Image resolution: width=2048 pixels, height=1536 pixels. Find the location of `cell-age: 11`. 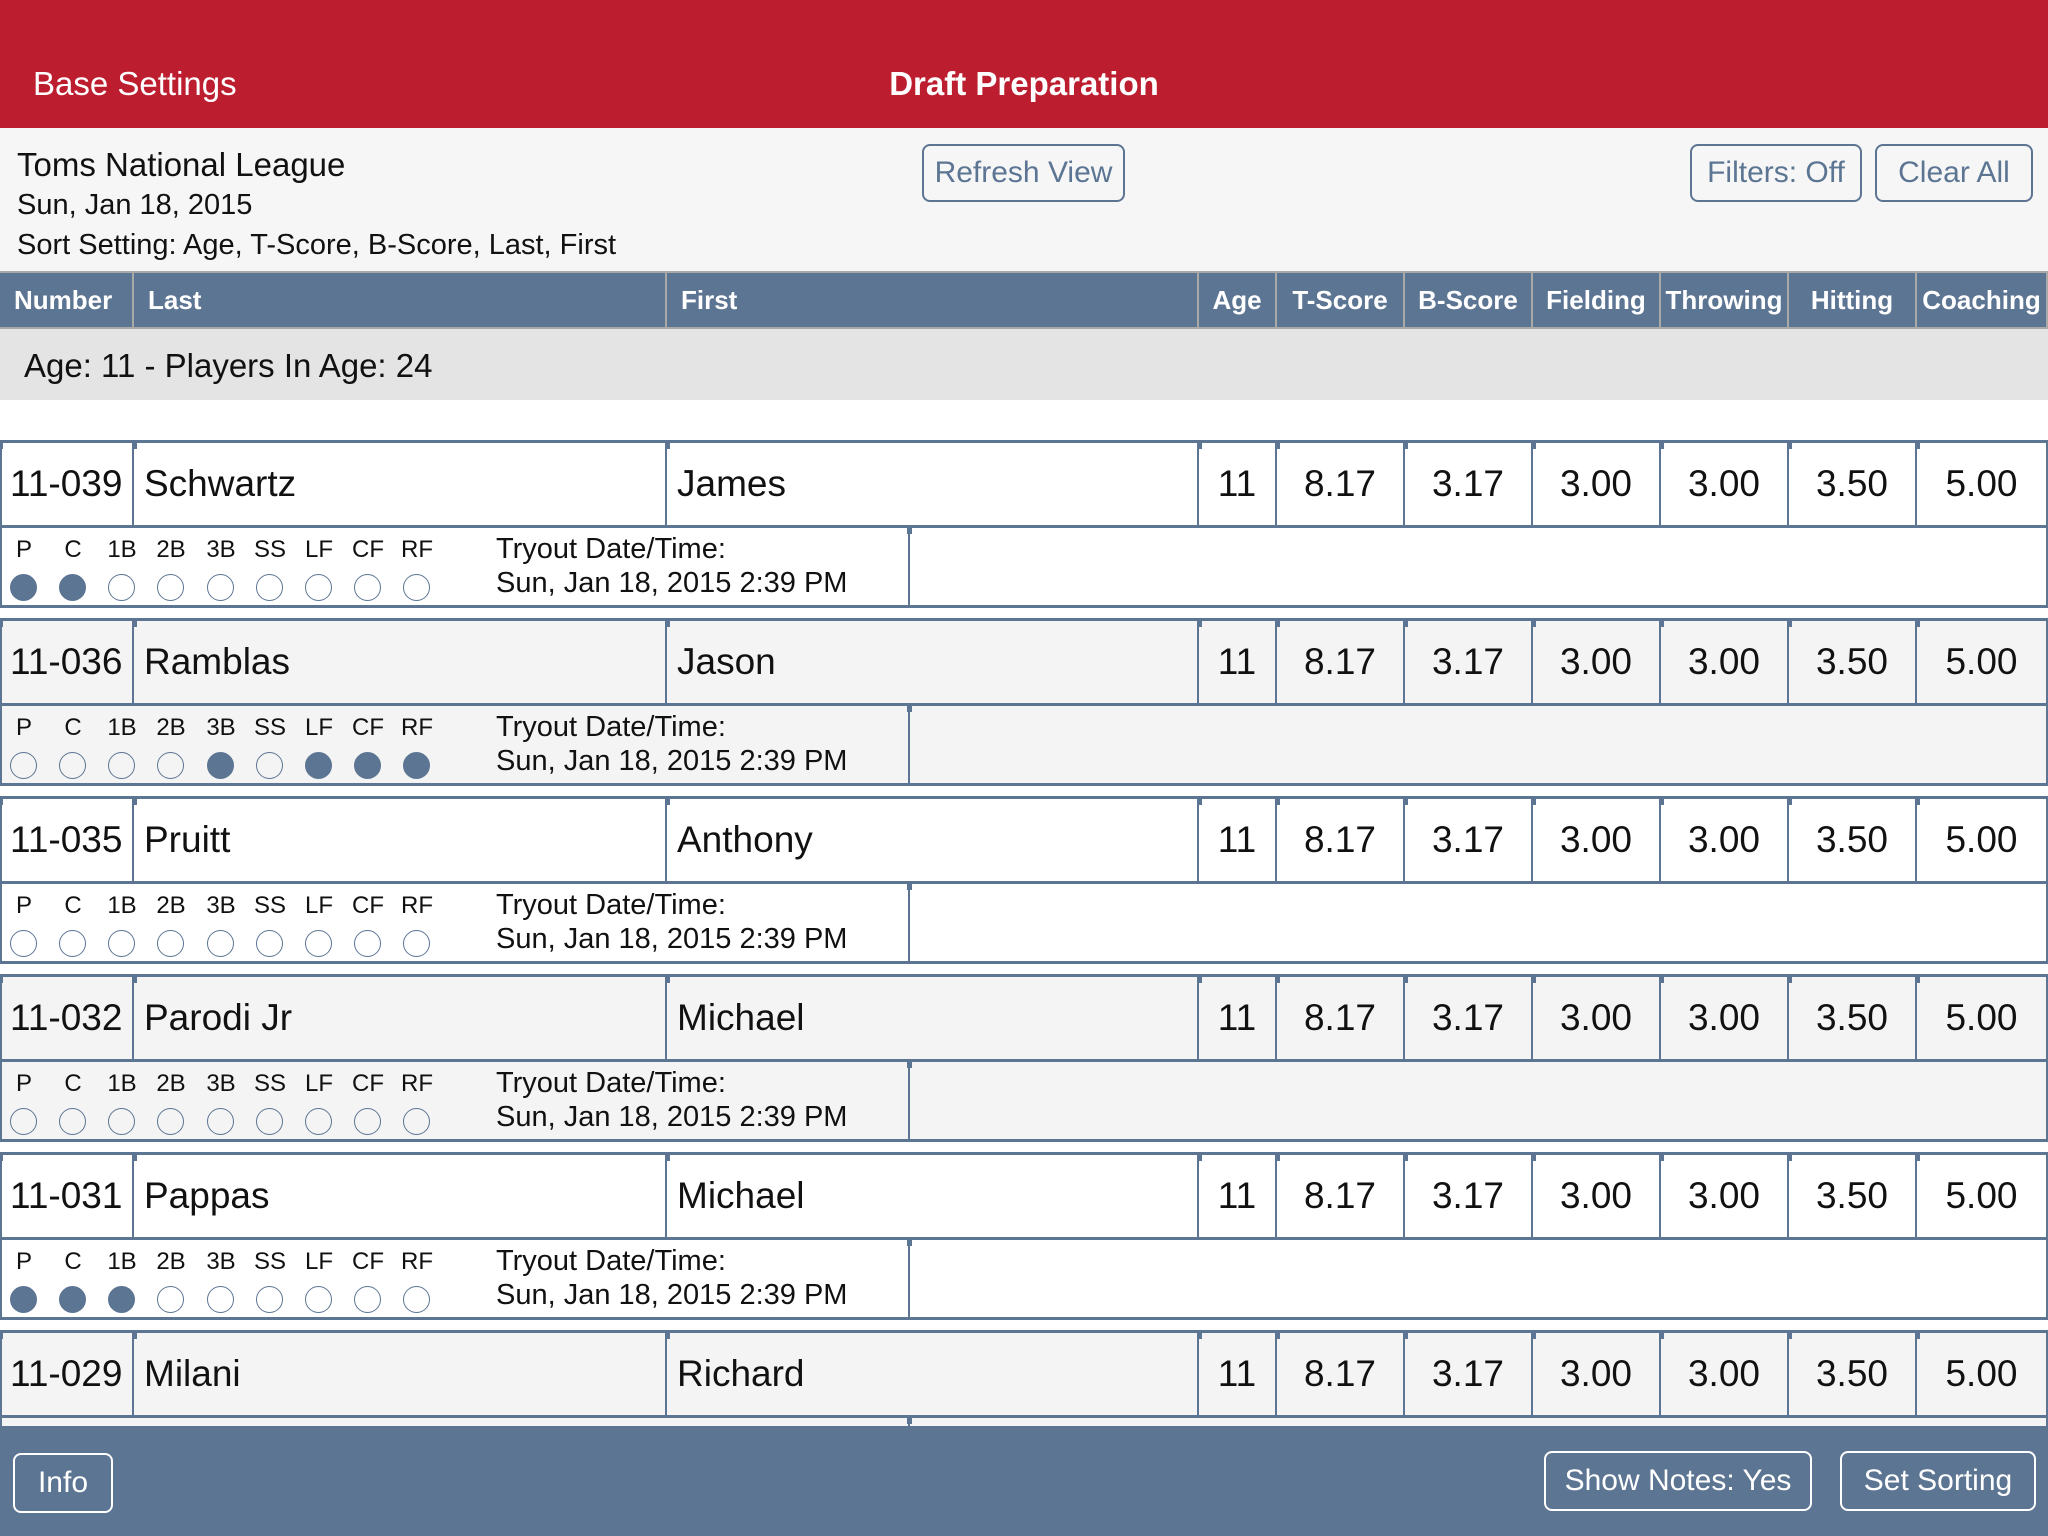

cell-age: 11 is located at coordinates (1237, 840).